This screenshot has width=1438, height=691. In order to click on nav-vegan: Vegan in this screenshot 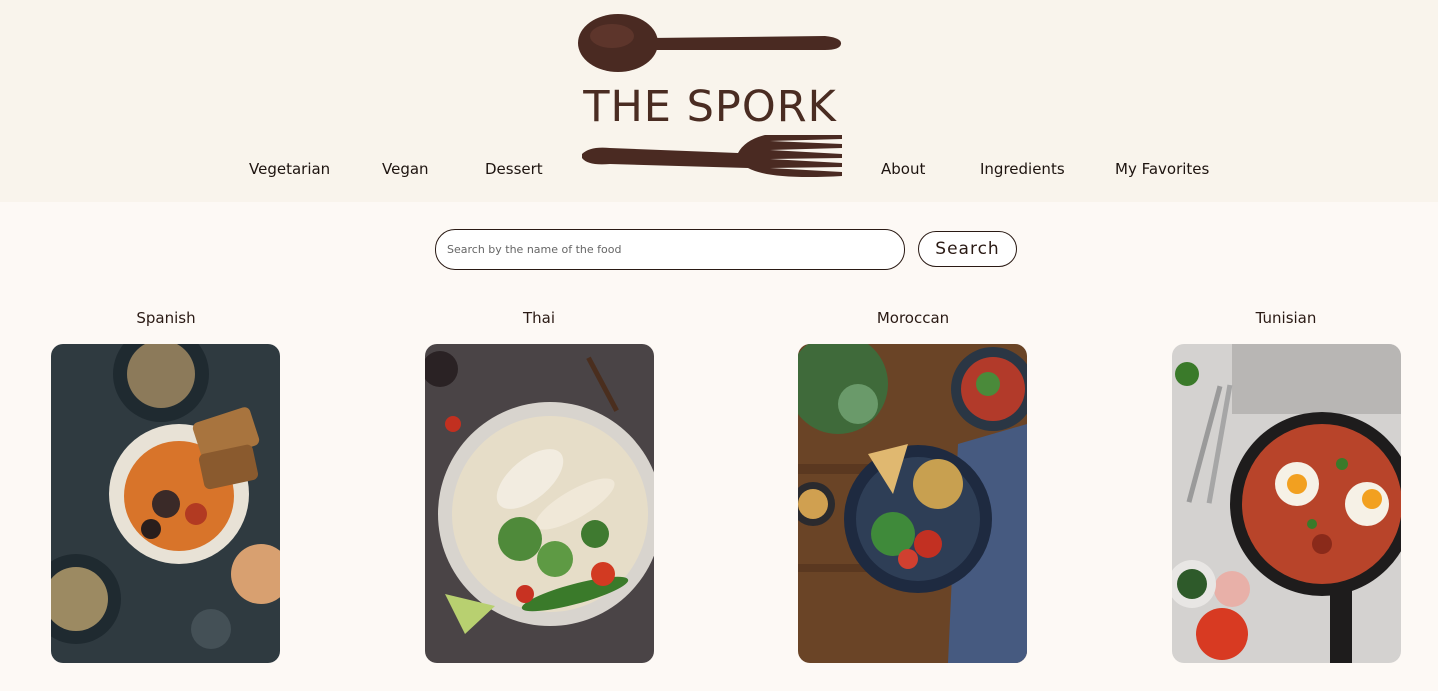, I will do `click(405, 169)`.